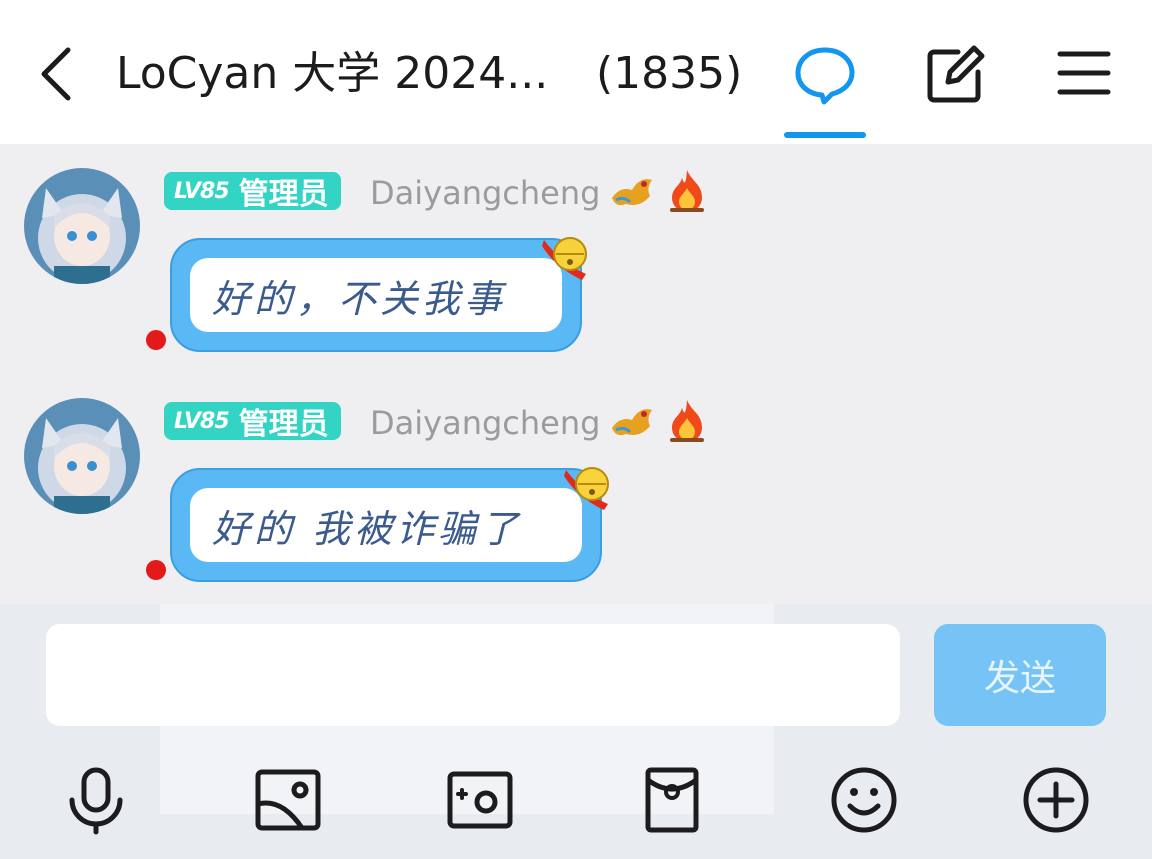 This screenshot has height=859, width=1152. What do you see at coordinates (955, 75) in the screenshot?
I see `edit-icon` at bounding box center [955, 75].